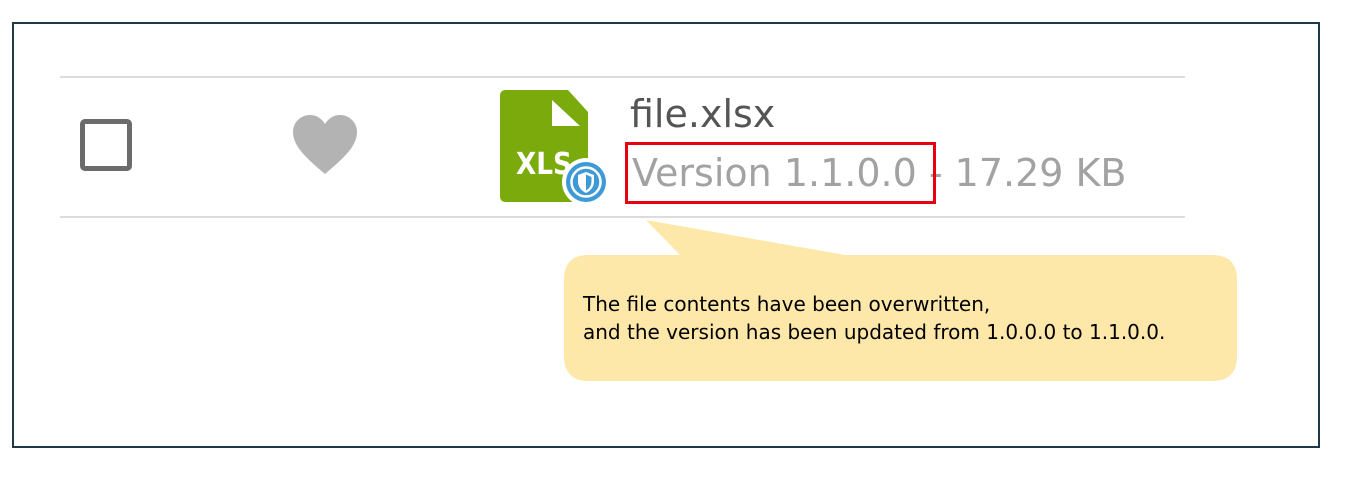 The width and height of the screenshot is (1350, 486). Describe the element at coordinates (106, 145) in the screenshot. I see `row-select-checkbox` at that location.